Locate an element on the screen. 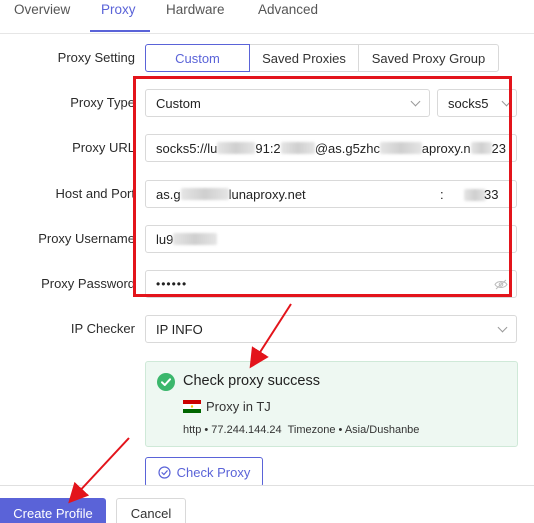  proxy-url-text: 91:2 is located at coordinates (268, 148).